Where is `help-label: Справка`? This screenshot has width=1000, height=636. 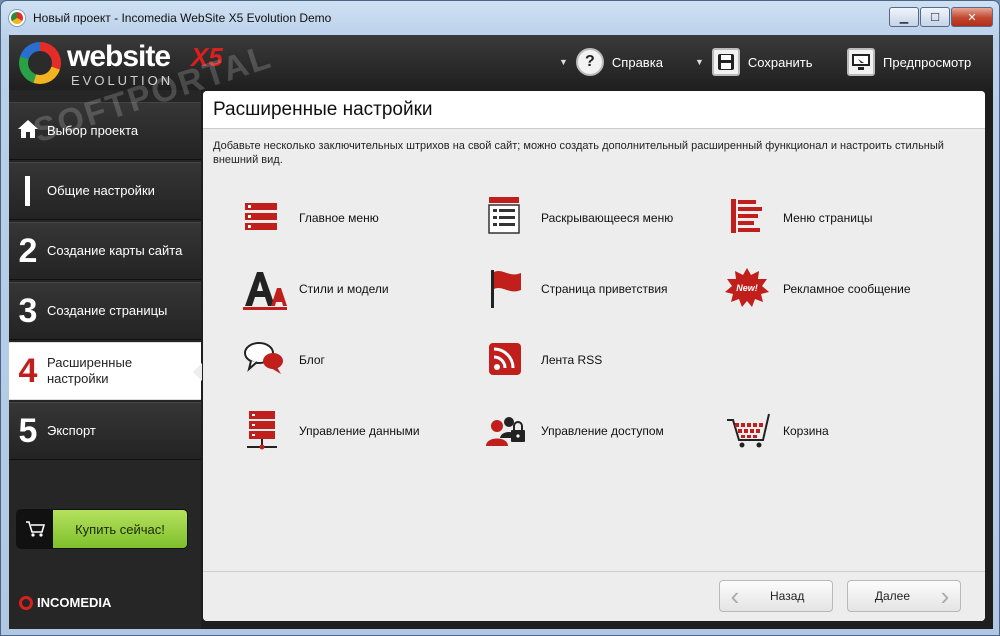
help-label: Справка is located at coordinates (637, 62).